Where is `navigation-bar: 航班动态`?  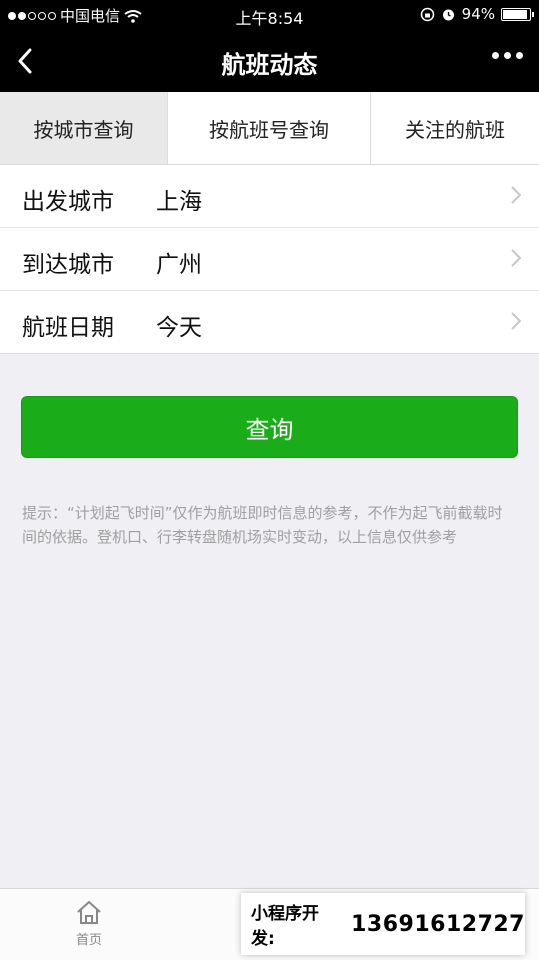 navigation-bar: 航班动态 is located at coordinates (269, 61).